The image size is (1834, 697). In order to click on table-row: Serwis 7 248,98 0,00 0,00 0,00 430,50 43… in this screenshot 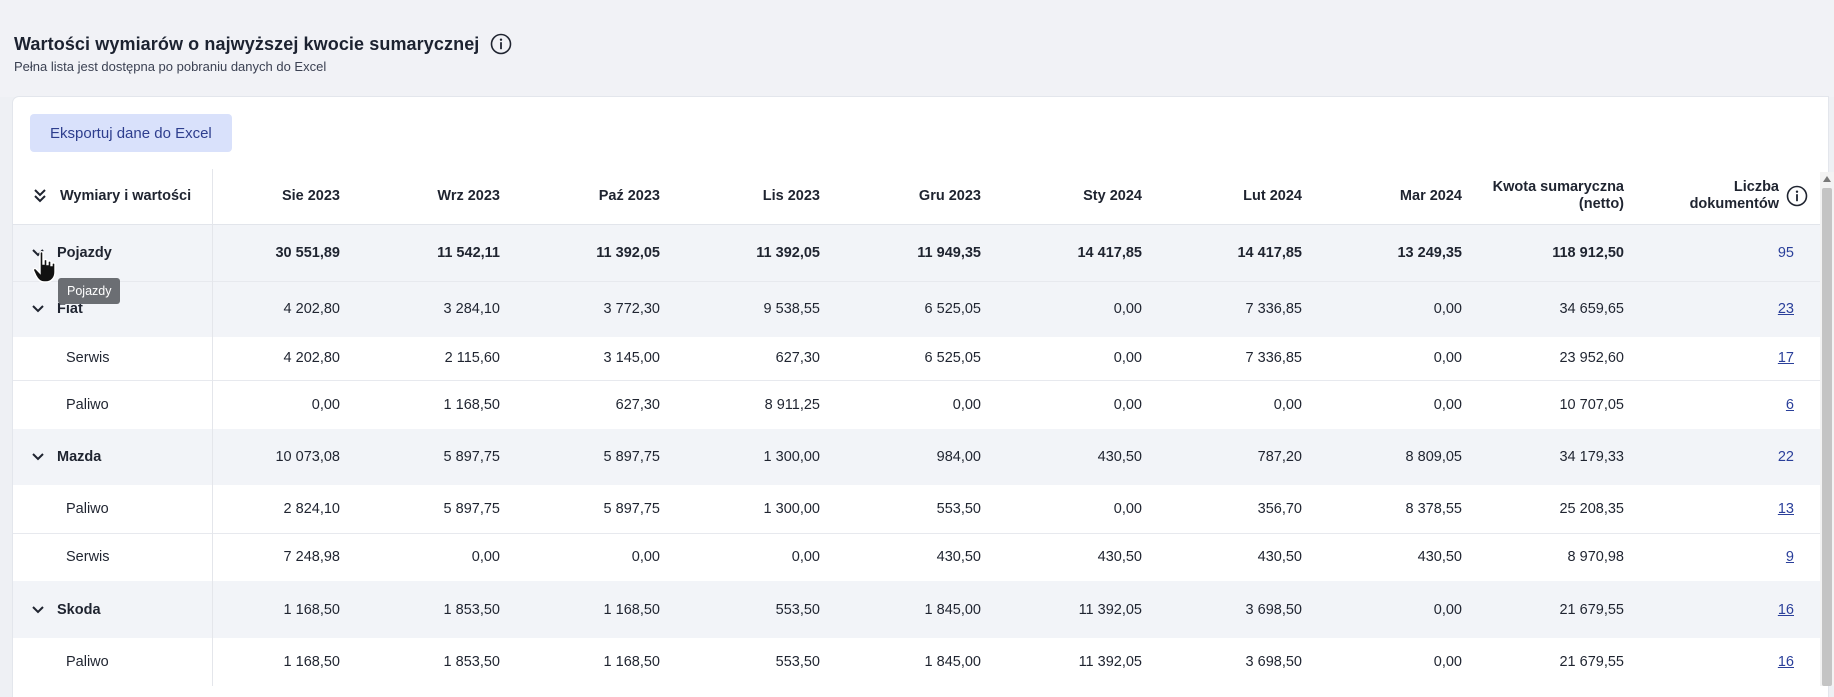, I will do `click(917, 557)`.